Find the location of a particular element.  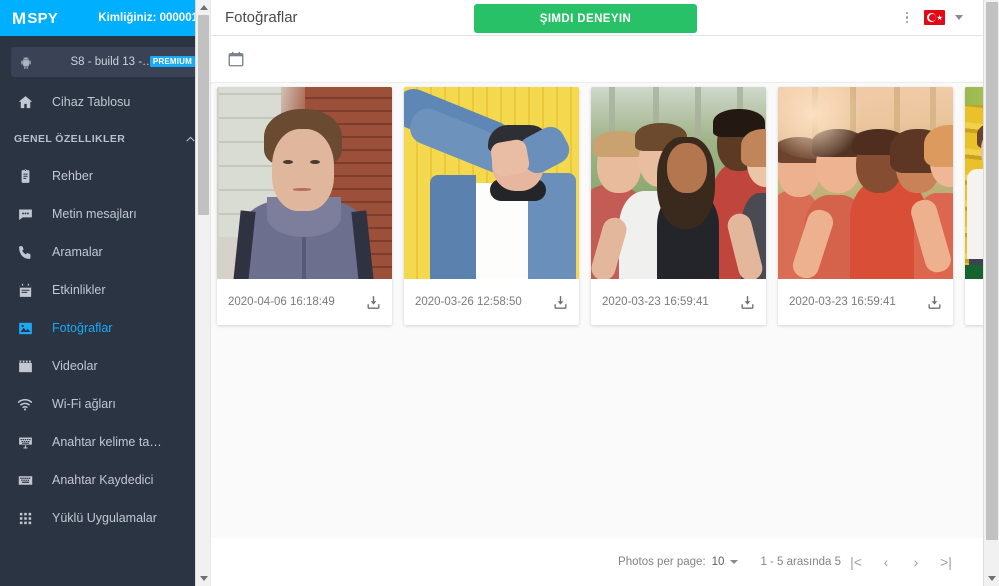

brand-logo-mark: M is located at coordinates (19, 18).